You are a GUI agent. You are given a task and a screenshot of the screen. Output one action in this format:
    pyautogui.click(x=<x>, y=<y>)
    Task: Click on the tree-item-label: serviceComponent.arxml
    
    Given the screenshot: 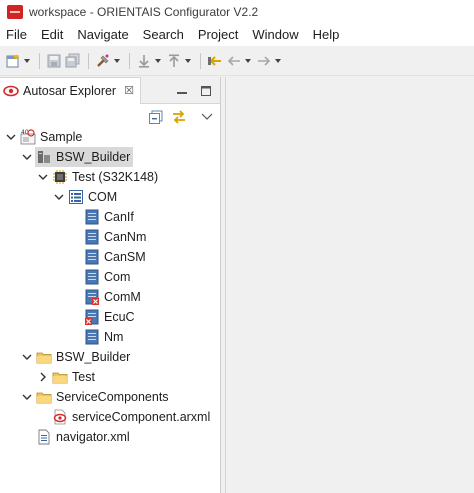 What is the action you would take?
    pyautogui.click(x=141, y=417)
    